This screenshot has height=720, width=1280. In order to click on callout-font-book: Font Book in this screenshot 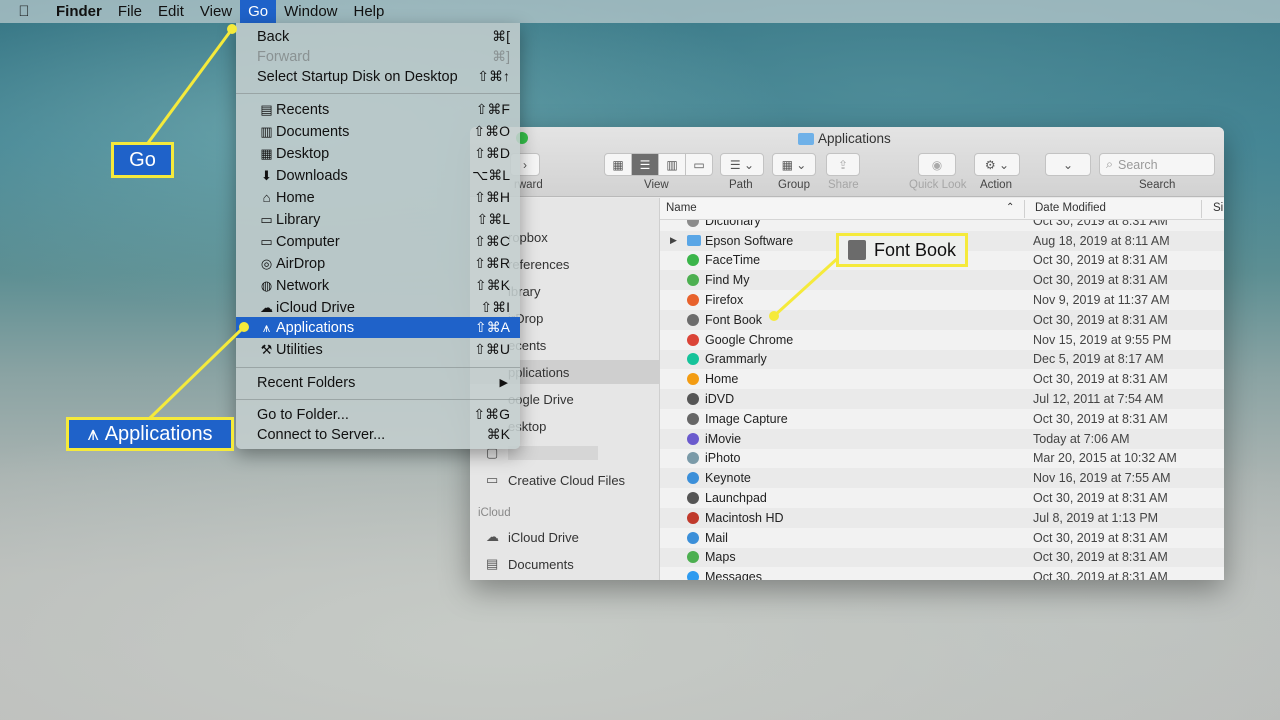, I will do `click(902, 250)`.